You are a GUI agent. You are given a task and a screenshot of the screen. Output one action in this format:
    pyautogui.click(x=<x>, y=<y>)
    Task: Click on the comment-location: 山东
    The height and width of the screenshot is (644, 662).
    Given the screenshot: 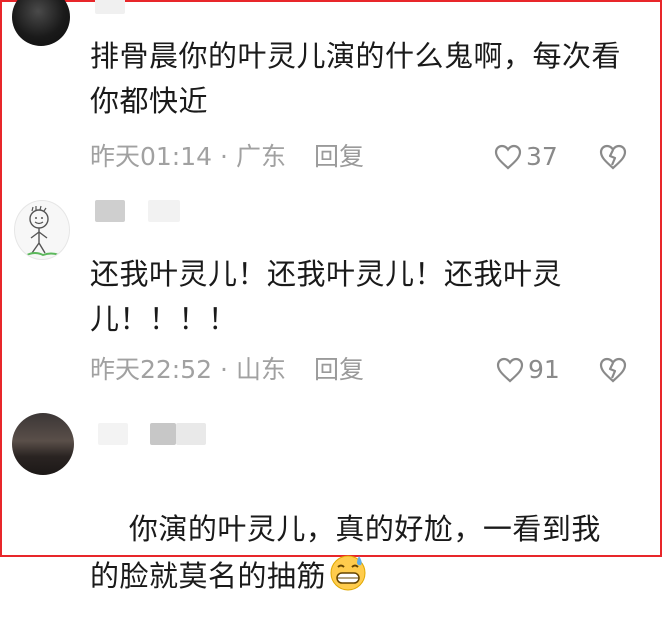 What is the action you would take?
    pyautogui.click(x=261, y=369)
    